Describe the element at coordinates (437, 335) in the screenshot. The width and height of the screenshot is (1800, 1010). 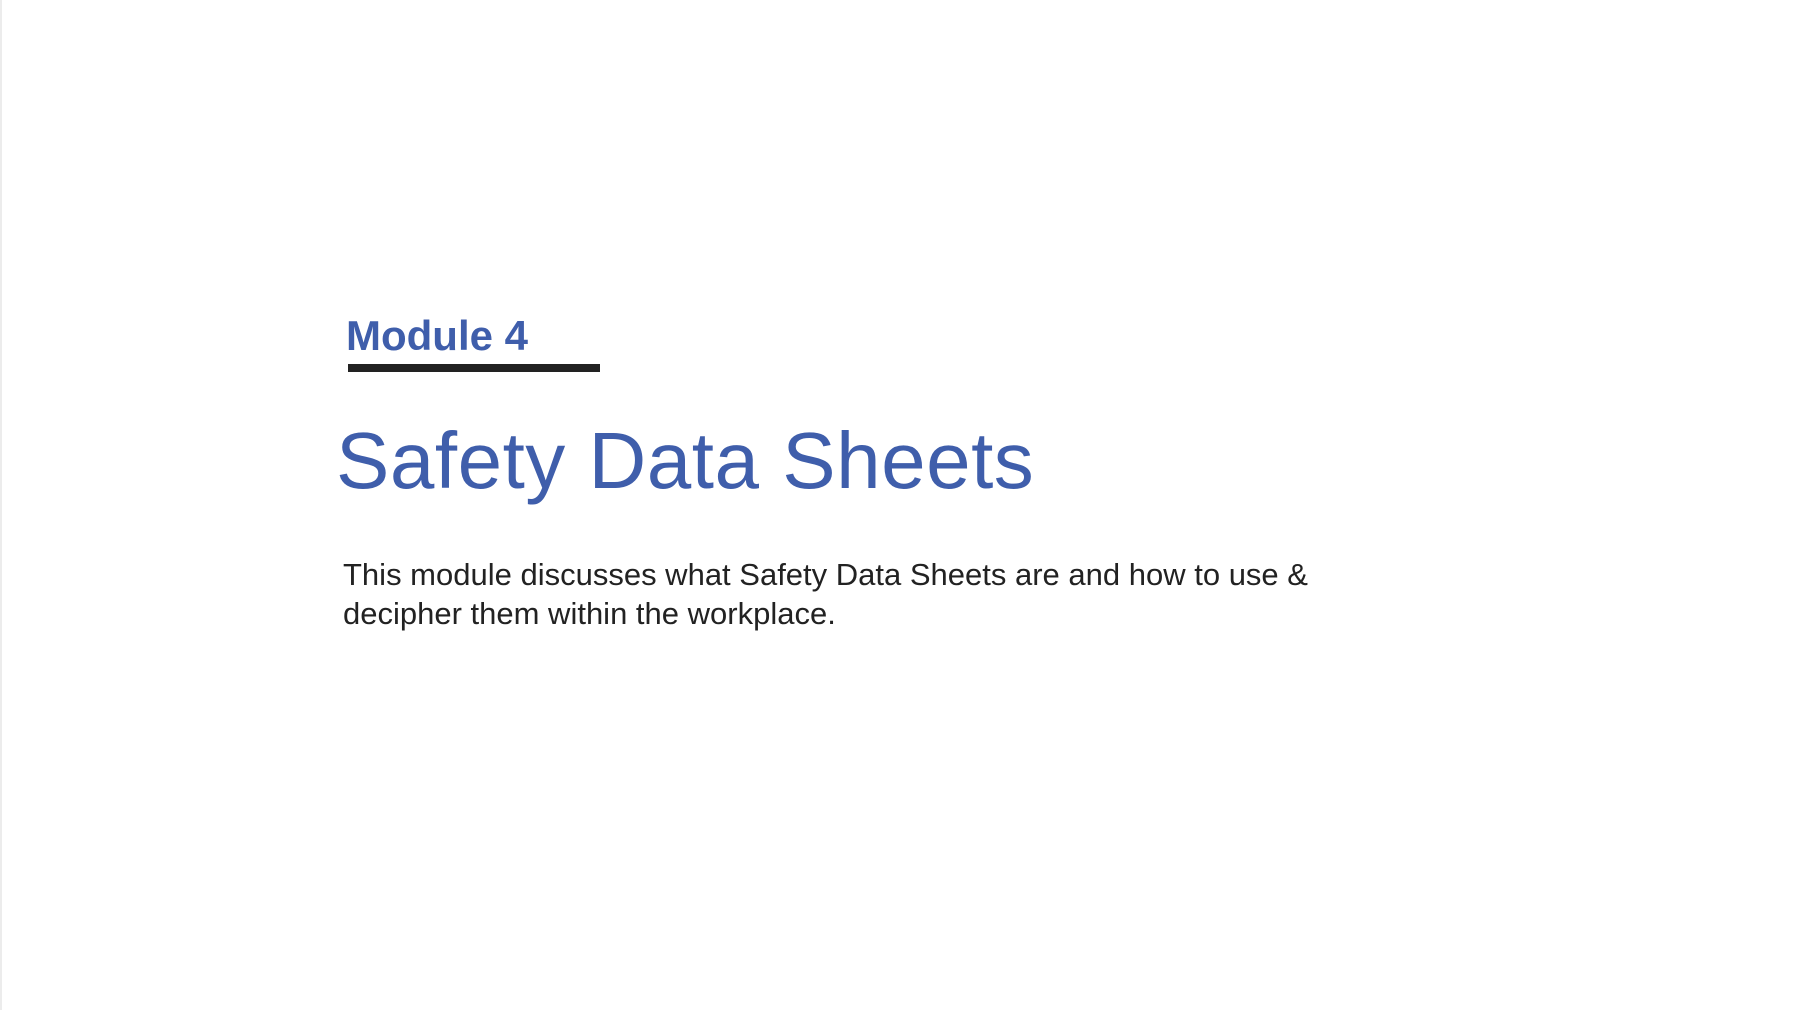
I see `module-label: Module 4` at that location.